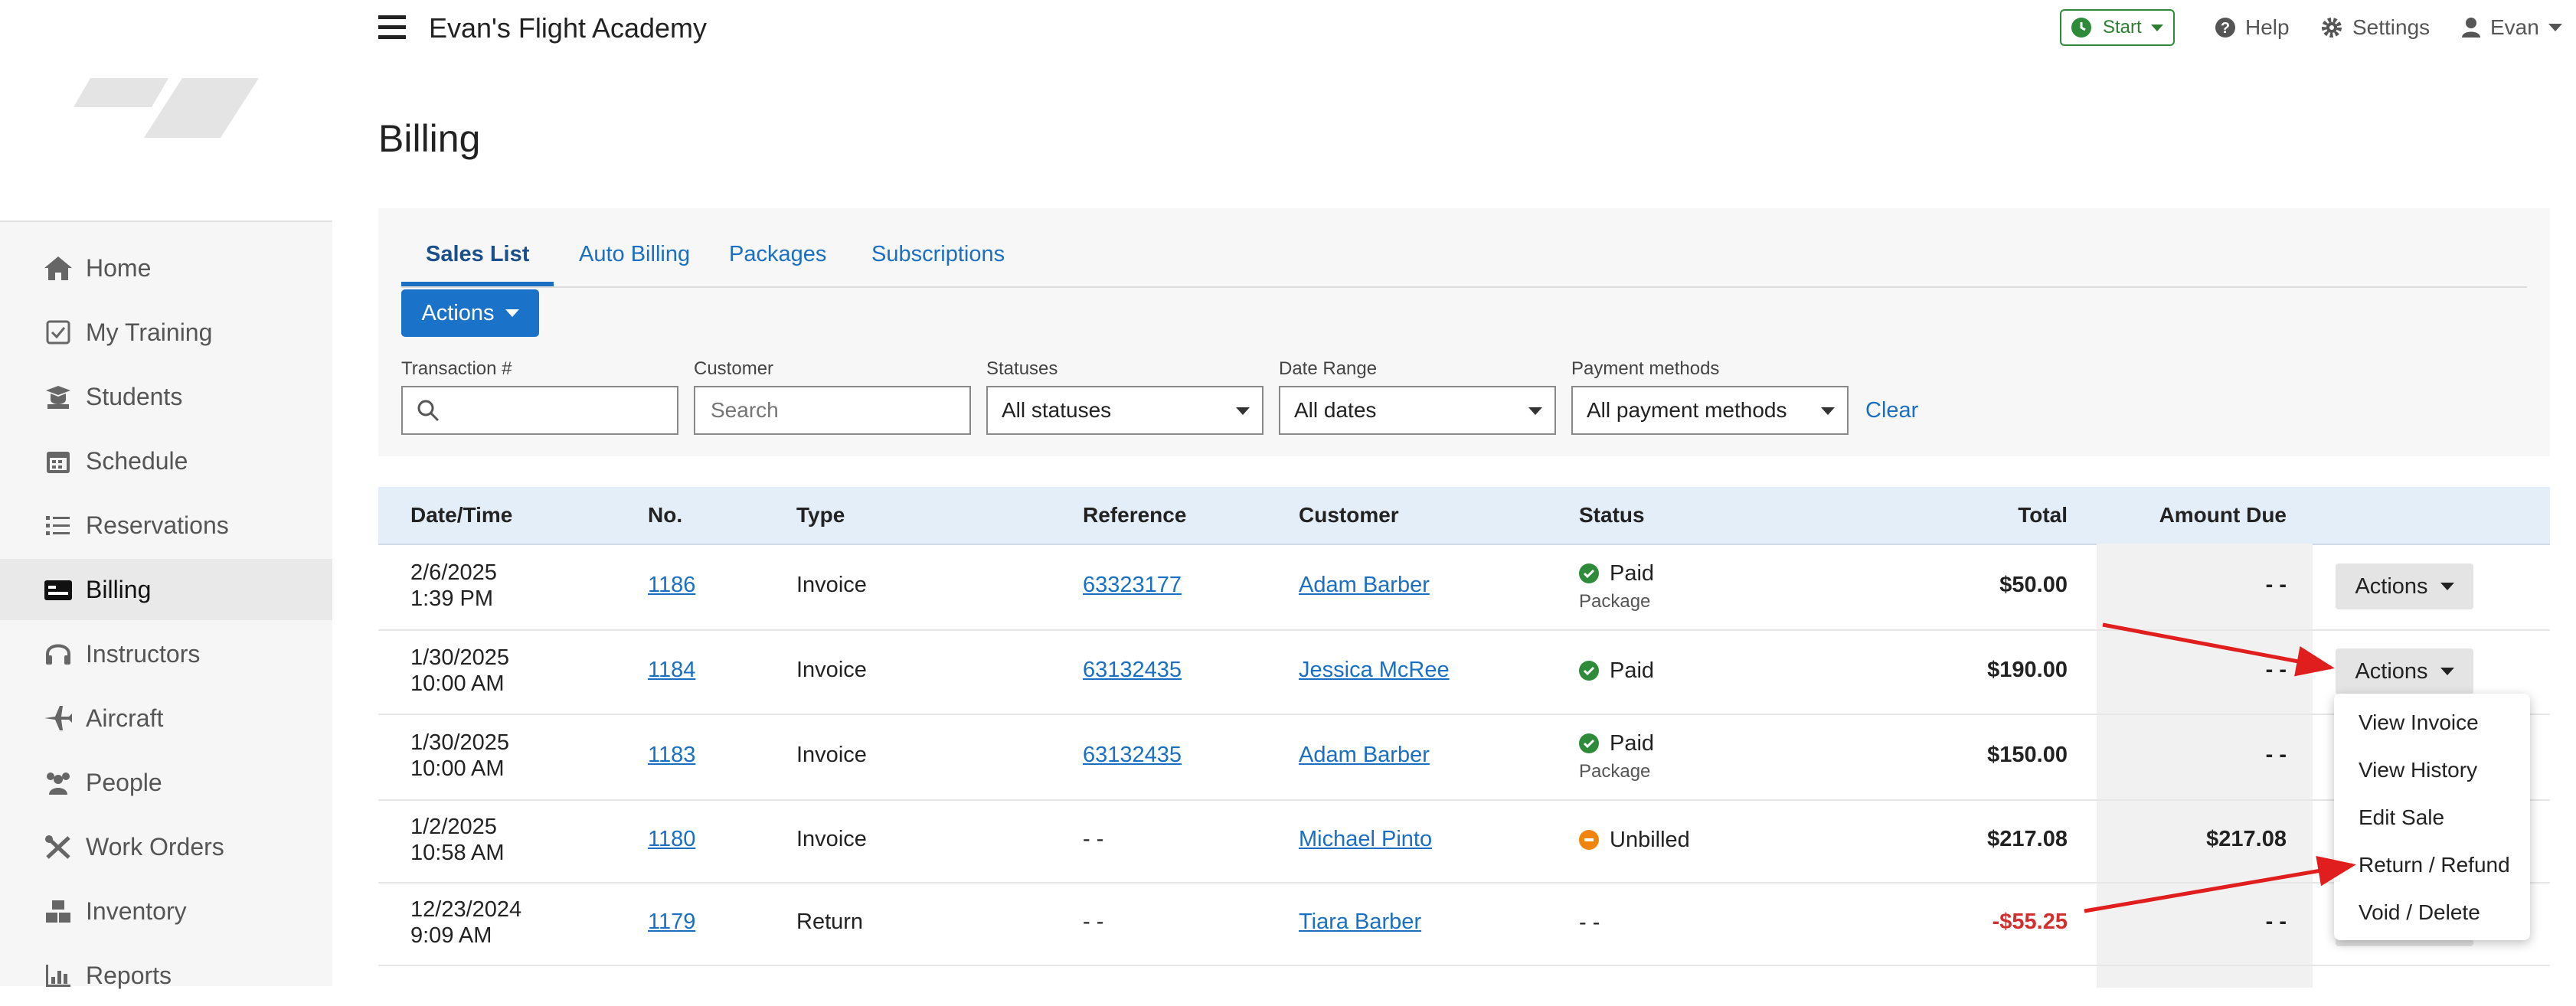 The image size is (2576, 1006). I want to click on row-amount-due: $217.08, so click(2246, 839).